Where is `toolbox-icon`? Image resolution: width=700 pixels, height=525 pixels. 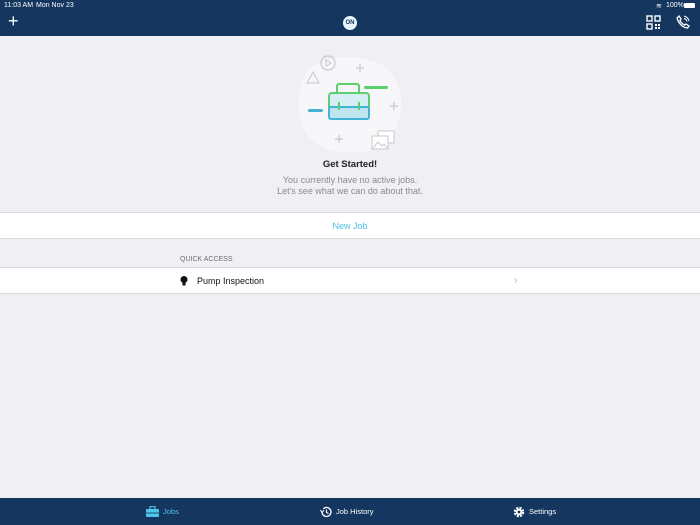 toolbox-icon is located at coordinates (152, 511).